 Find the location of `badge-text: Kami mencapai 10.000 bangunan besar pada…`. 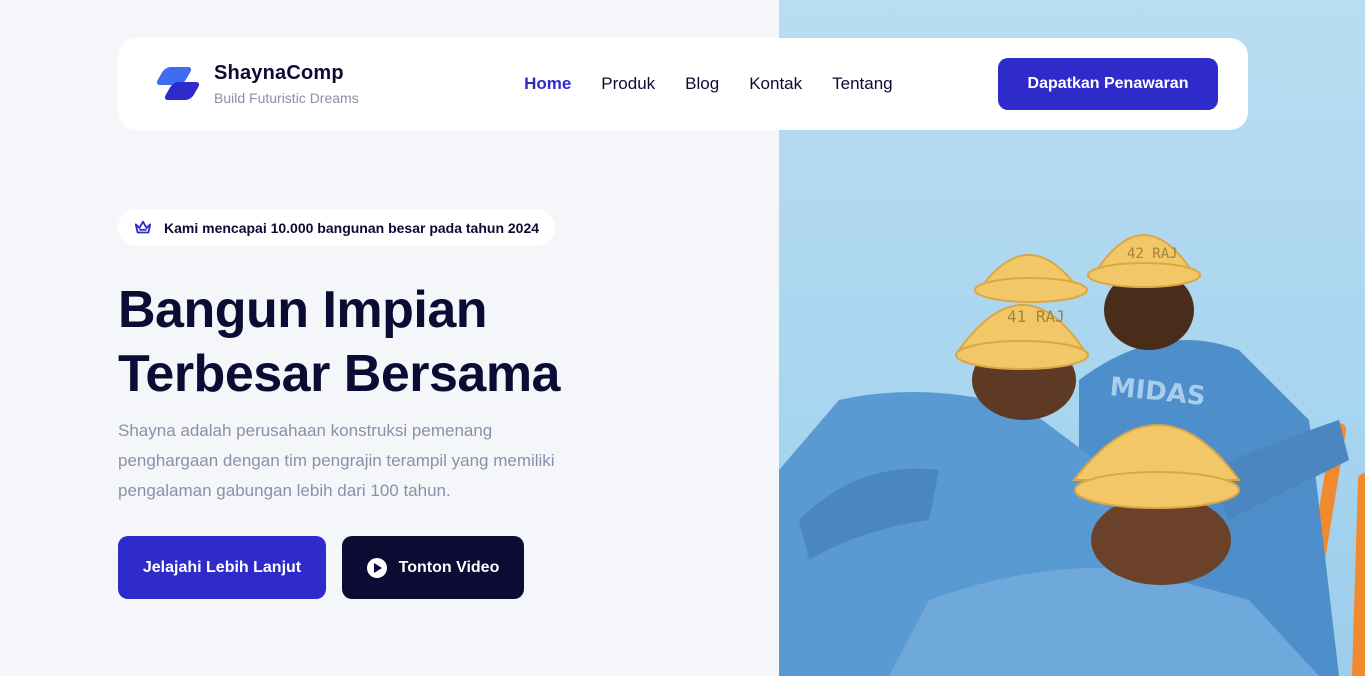

badge-text: Kami mencapai 10.000 bangunan besar pada… is located at coordinates (352, 227).